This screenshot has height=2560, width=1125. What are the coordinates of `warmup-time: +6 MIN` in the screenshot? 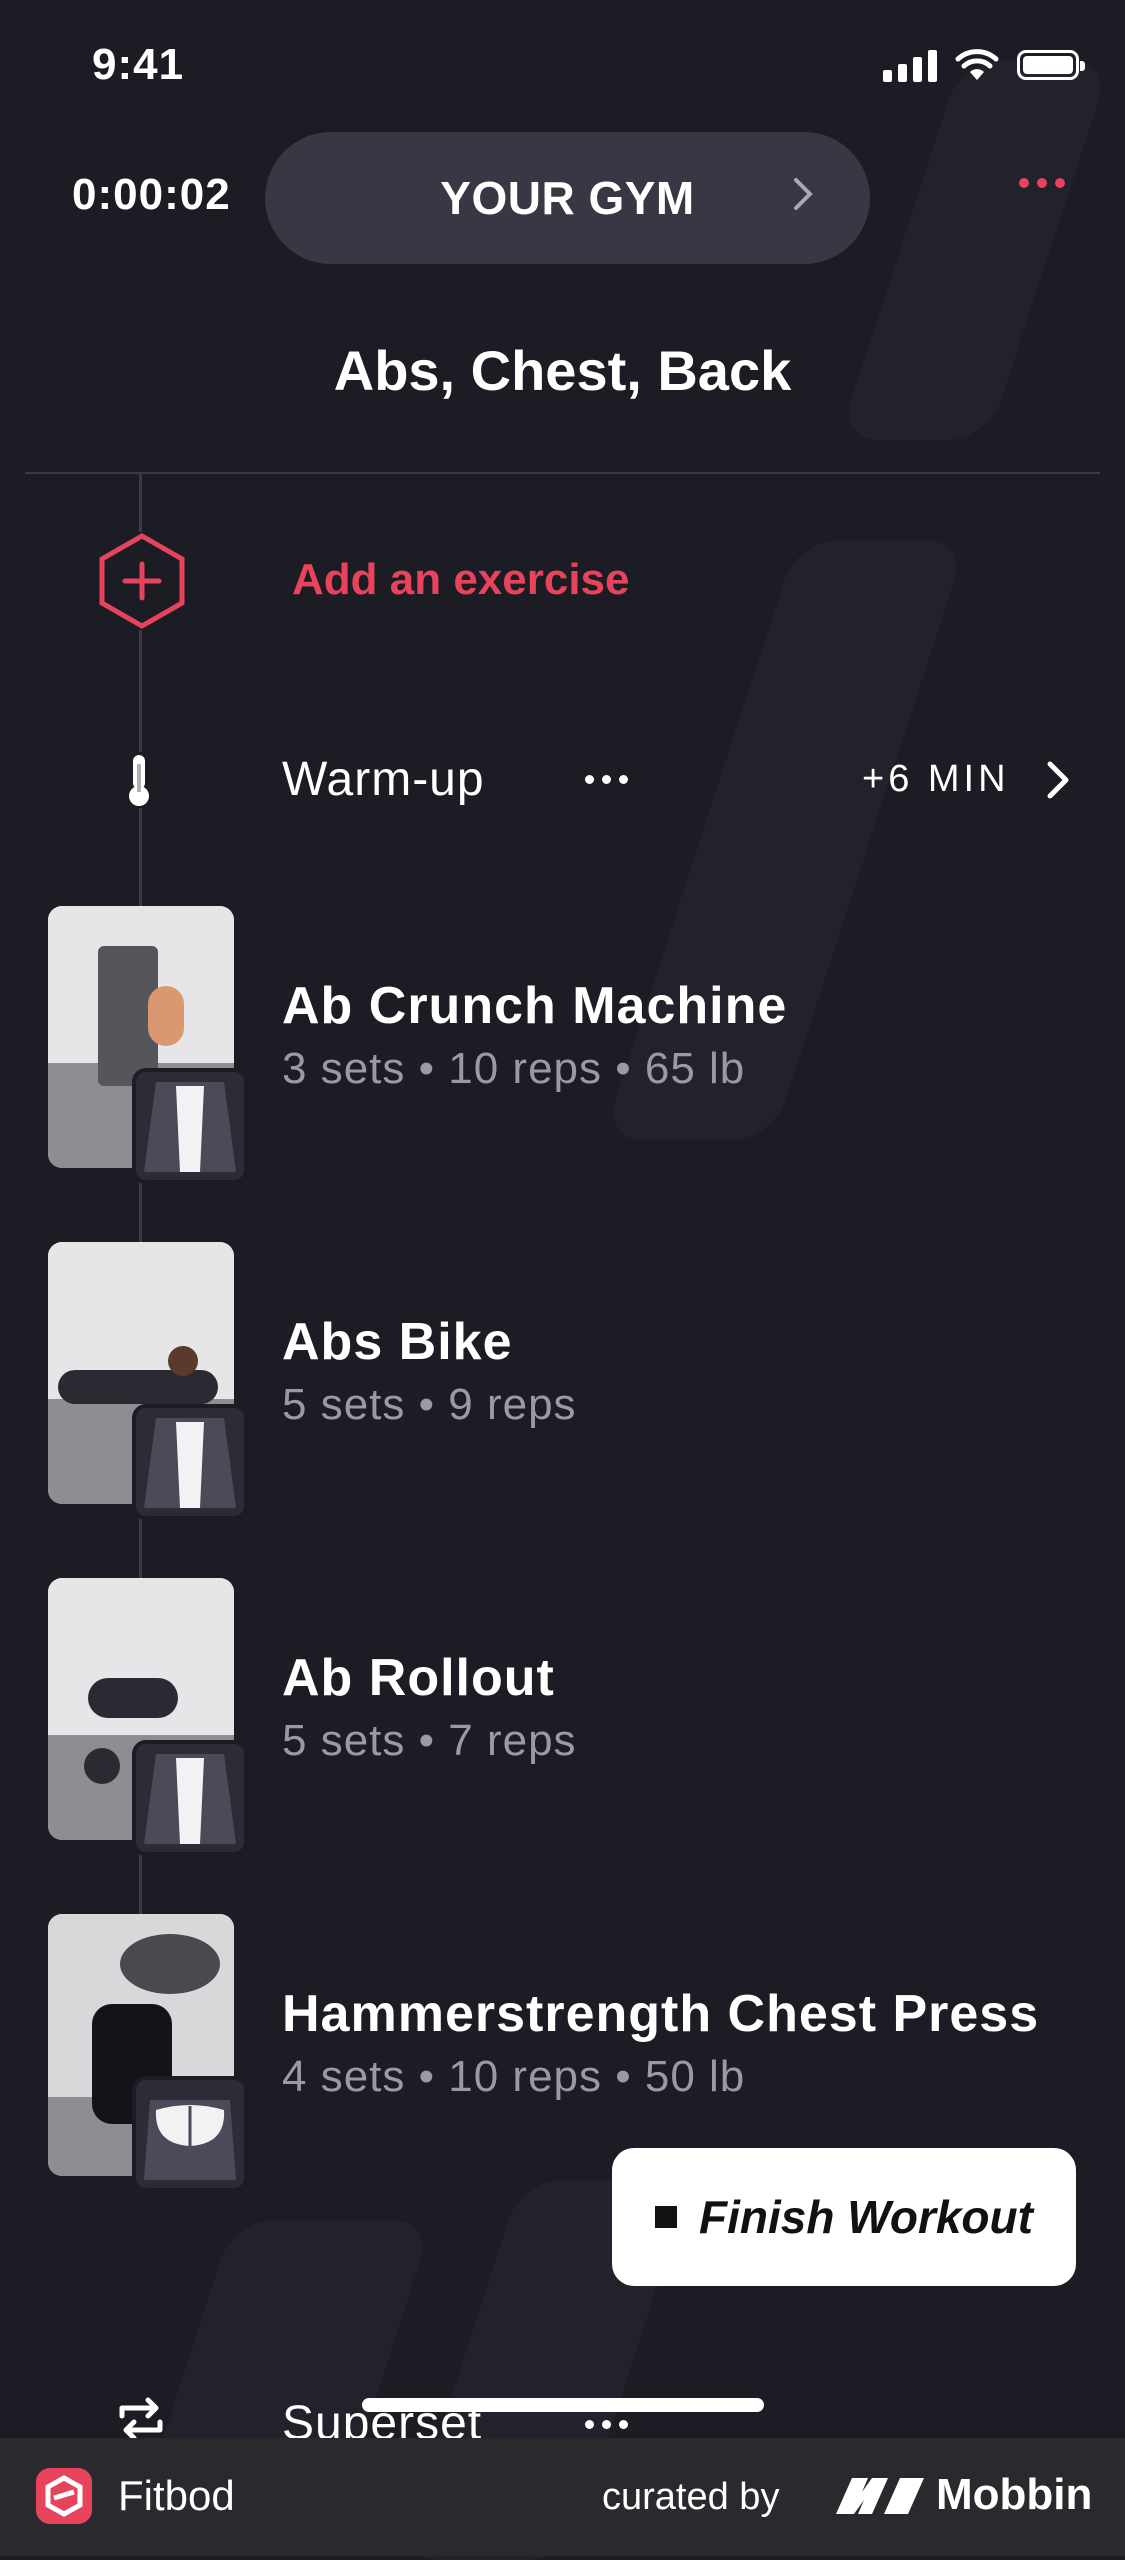 It's located at (936, 779).